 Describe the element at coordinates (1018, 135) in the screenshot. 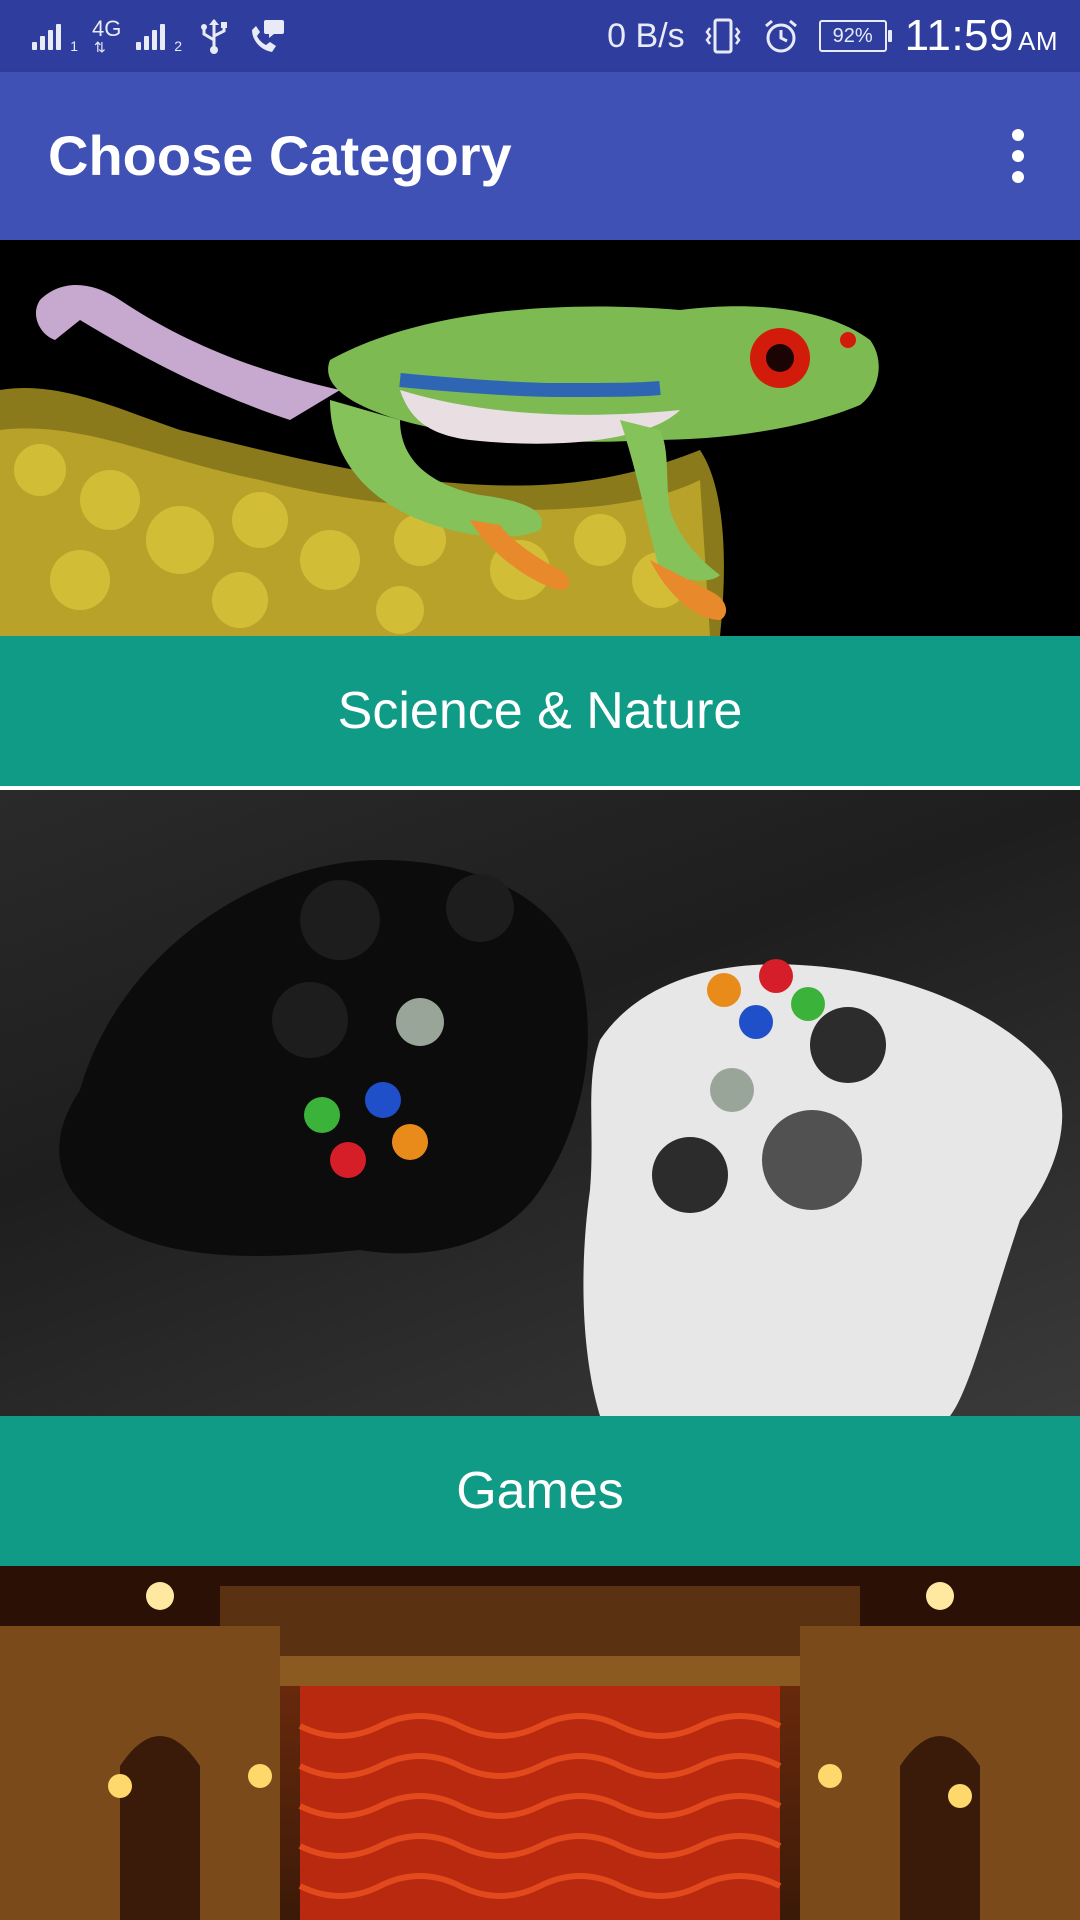

I see `more-vert-icon` at that location.